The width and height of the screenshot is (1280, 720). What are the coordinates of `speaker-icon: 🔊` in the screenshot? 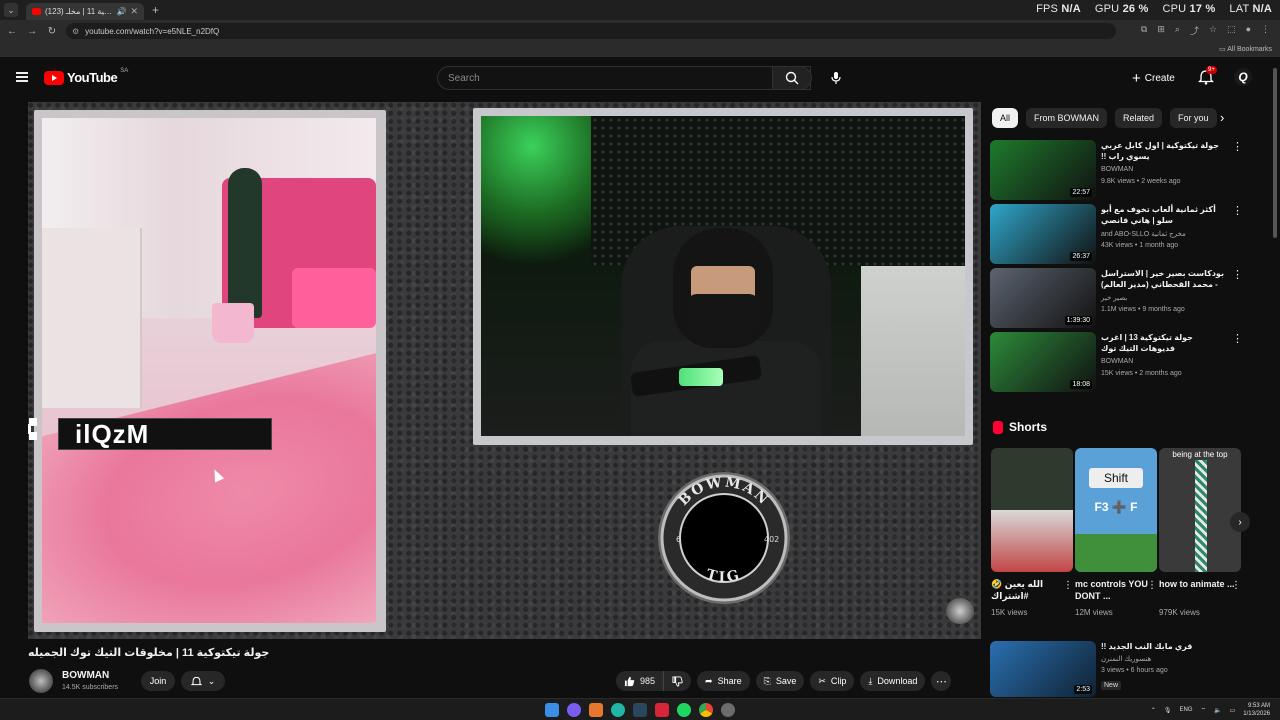 It's located at (121, 11).